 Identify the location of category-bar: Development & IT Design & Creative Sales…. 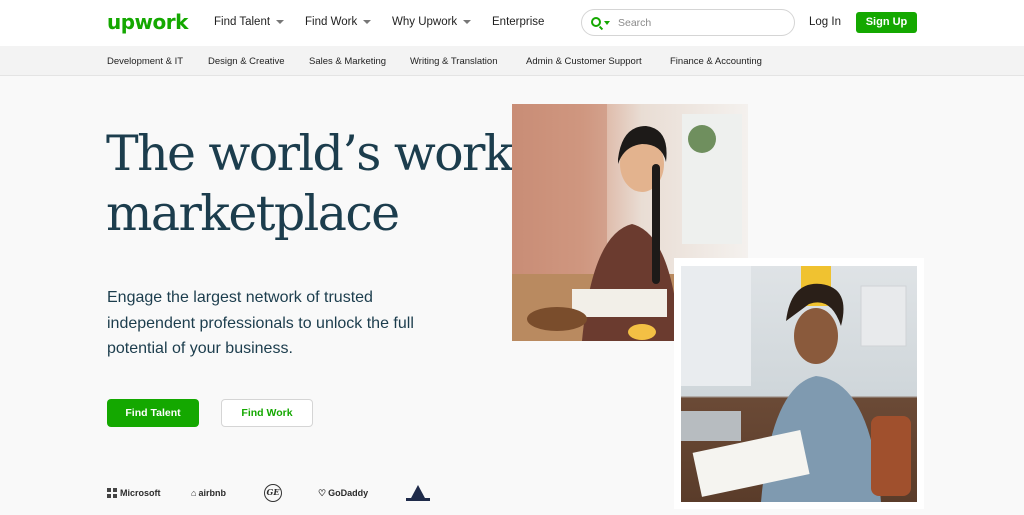
(512, 61).